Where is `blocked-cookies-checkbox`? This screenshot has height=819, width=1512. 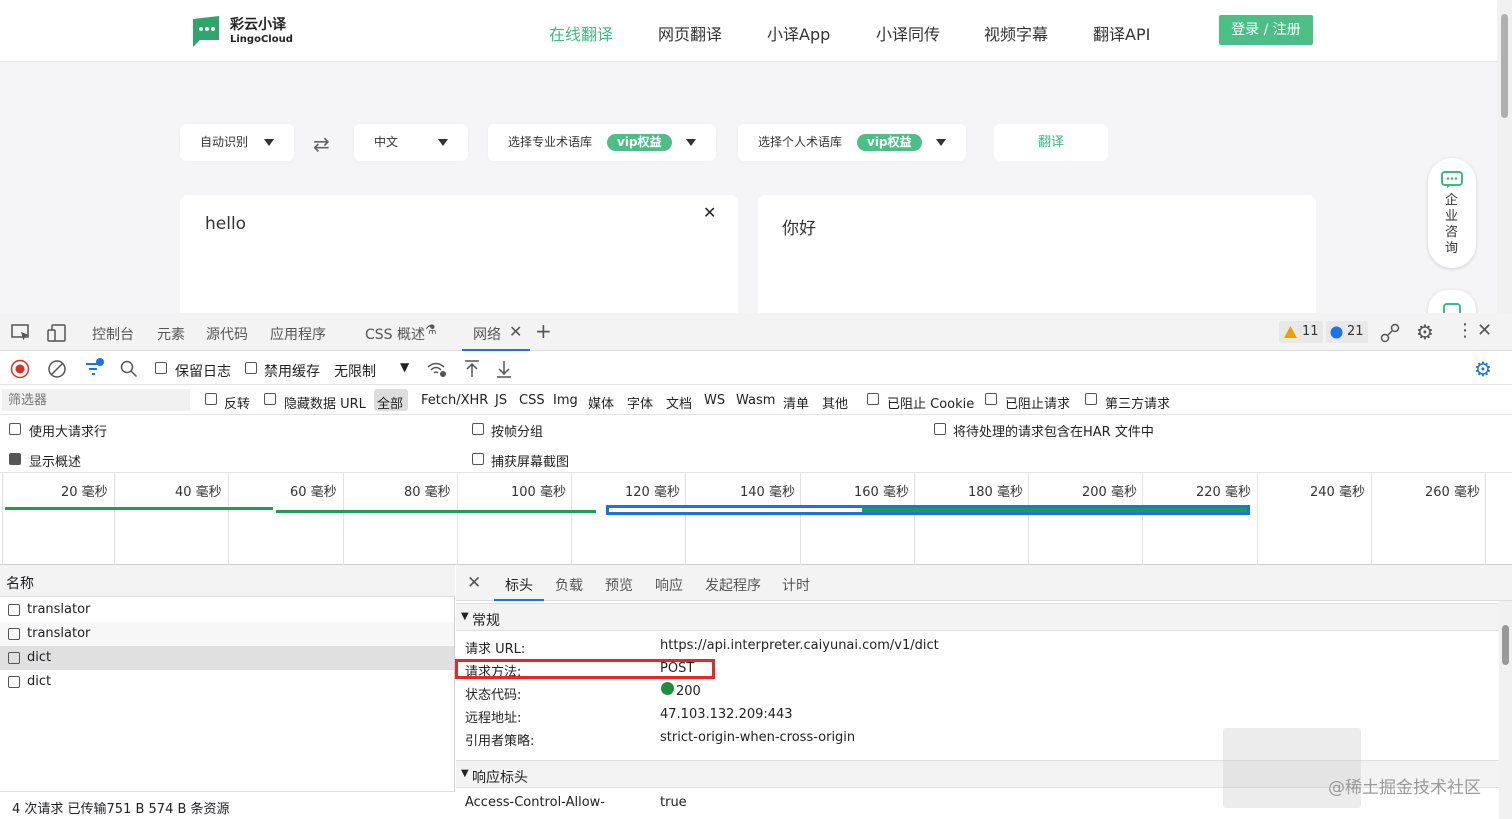 blocked-cookies-checkbox is located at coordinates (873, 399).